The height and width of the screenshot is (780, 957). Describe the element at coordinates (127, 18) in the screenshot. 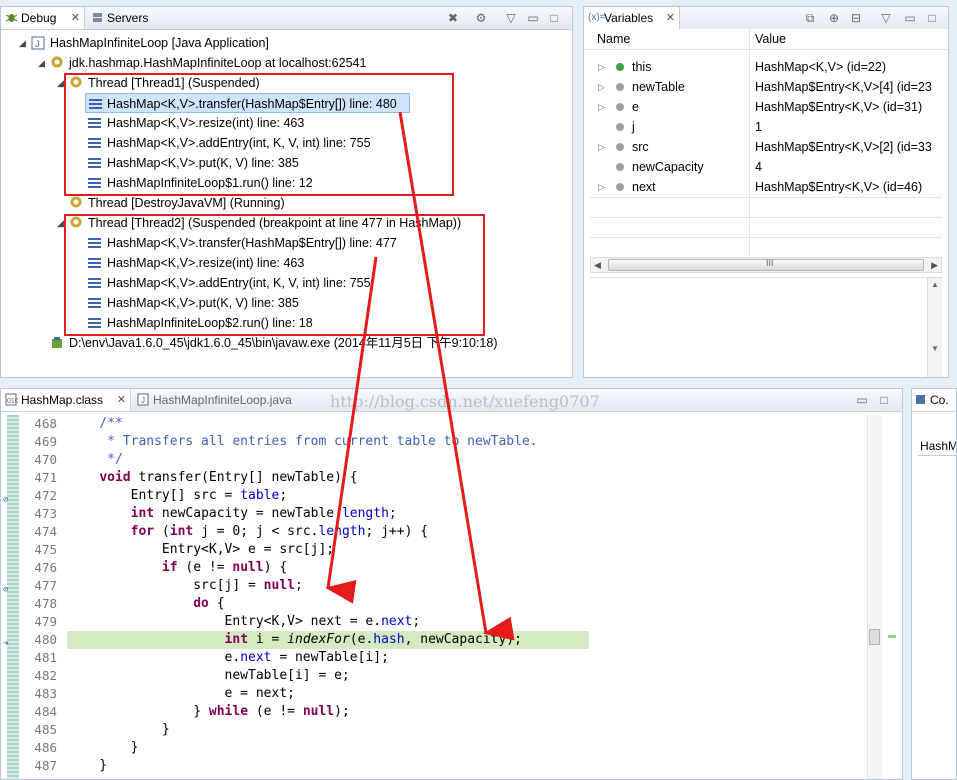

I see `tab-servers: Servers` at that location.